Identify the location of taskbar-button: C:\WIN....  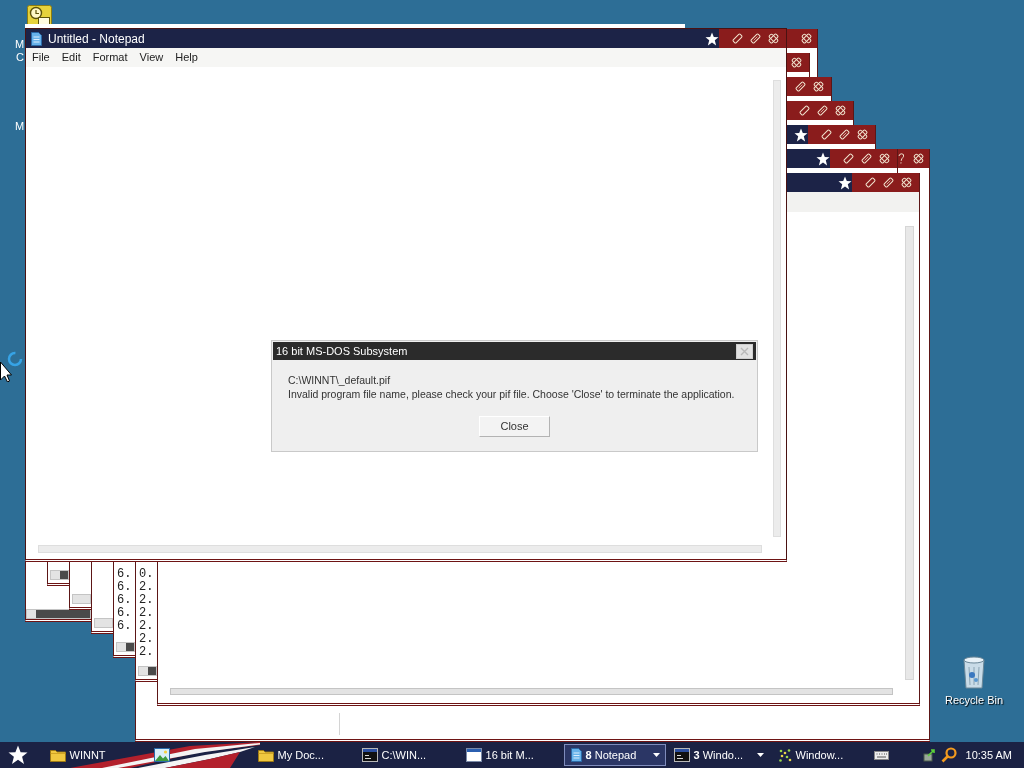
(406, 755).